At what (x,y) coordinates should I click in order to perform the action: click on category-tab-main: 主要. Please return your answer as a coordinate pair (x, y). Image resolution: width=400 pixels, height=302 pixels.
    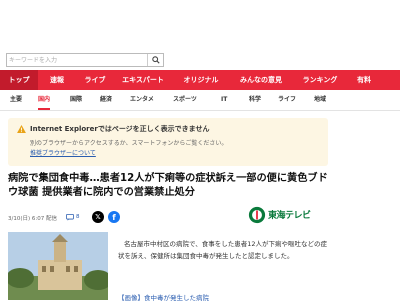
    Looking at the image, I should click on (16, 100).